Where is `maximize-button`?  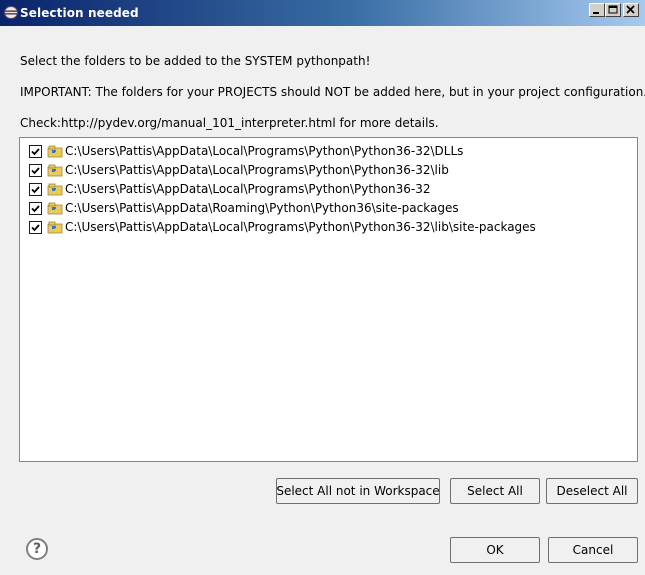 maximize-button is located at coordinates (613, 10).